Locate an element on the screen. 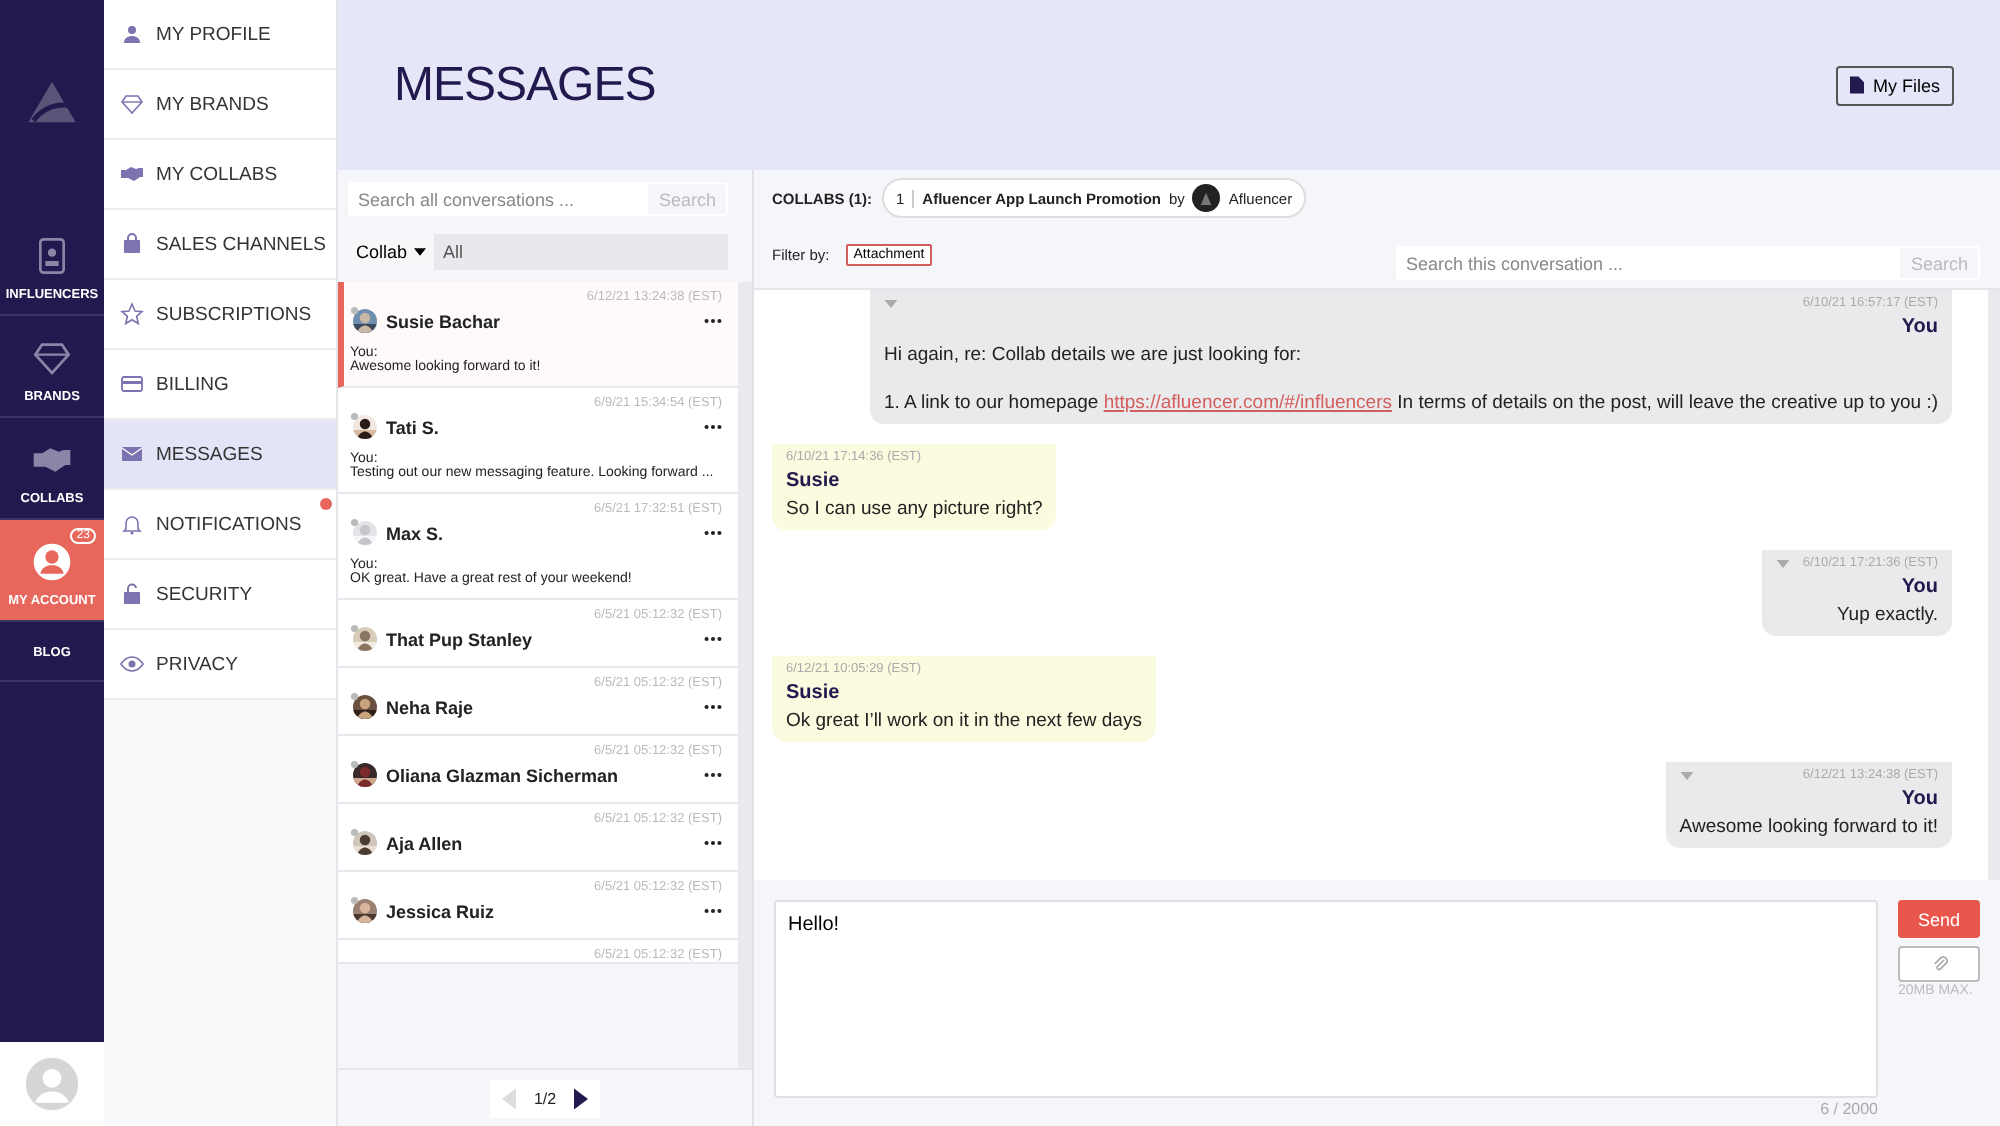 Image resolution: width=2000 pixels, height=1126 pixels. menu-item: MY BRANDS is located at coordinates (220, 105).